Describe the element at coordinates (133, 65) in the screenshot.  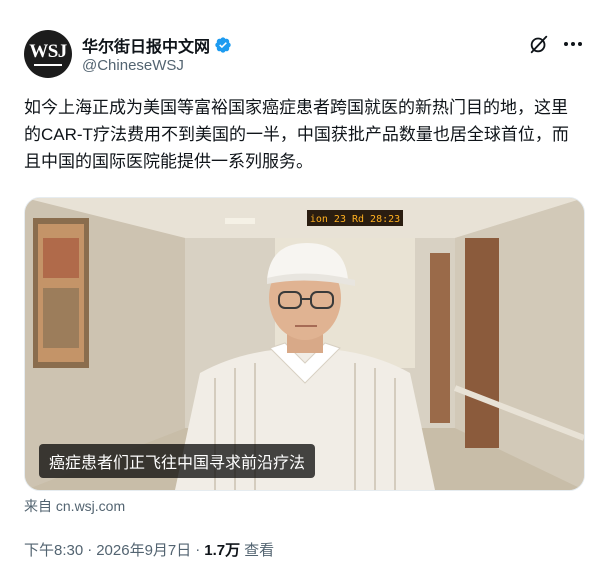
I see `author-handle: @ChineseWSJ` at that location.